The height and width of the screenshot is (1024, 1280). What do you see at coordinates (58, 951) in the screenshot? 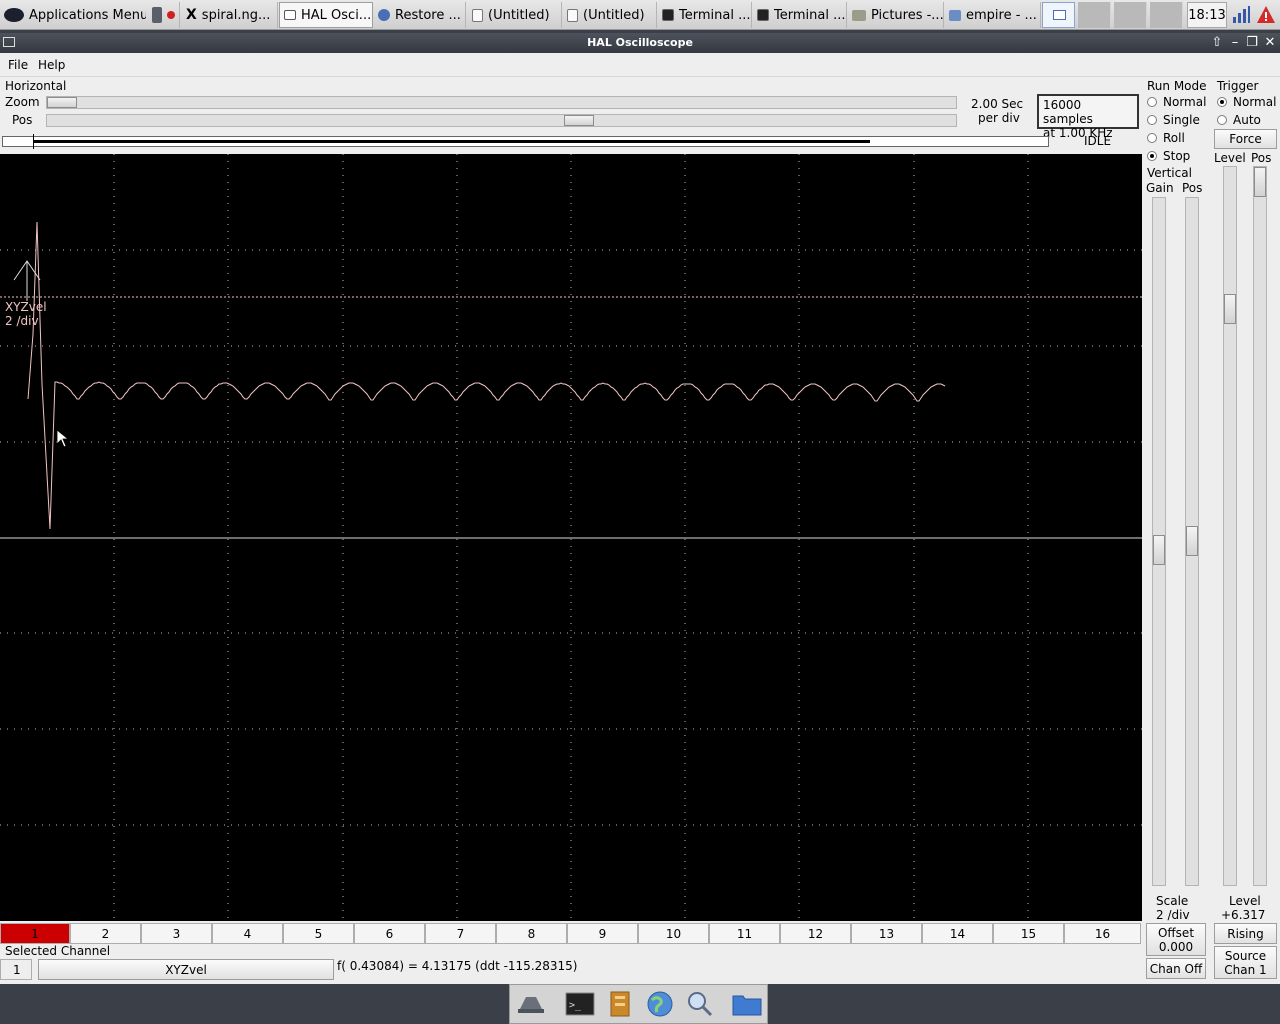
I see `selected-channel-title: Selected Channel` at bounding box center [58, 951].